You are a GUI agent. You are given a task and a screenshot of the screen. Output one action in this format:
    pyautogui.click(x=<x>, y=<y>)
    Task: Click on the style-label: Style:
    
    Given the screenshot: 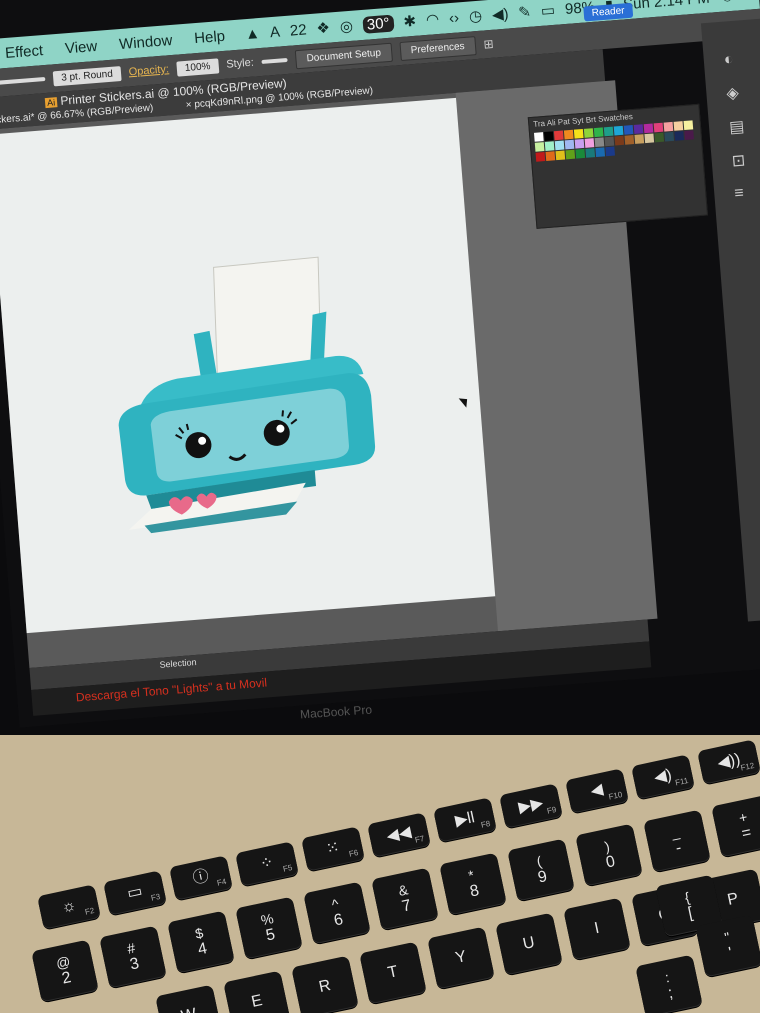 What is the action you would take?
    pyautogui.click(x=240, y=63)
    